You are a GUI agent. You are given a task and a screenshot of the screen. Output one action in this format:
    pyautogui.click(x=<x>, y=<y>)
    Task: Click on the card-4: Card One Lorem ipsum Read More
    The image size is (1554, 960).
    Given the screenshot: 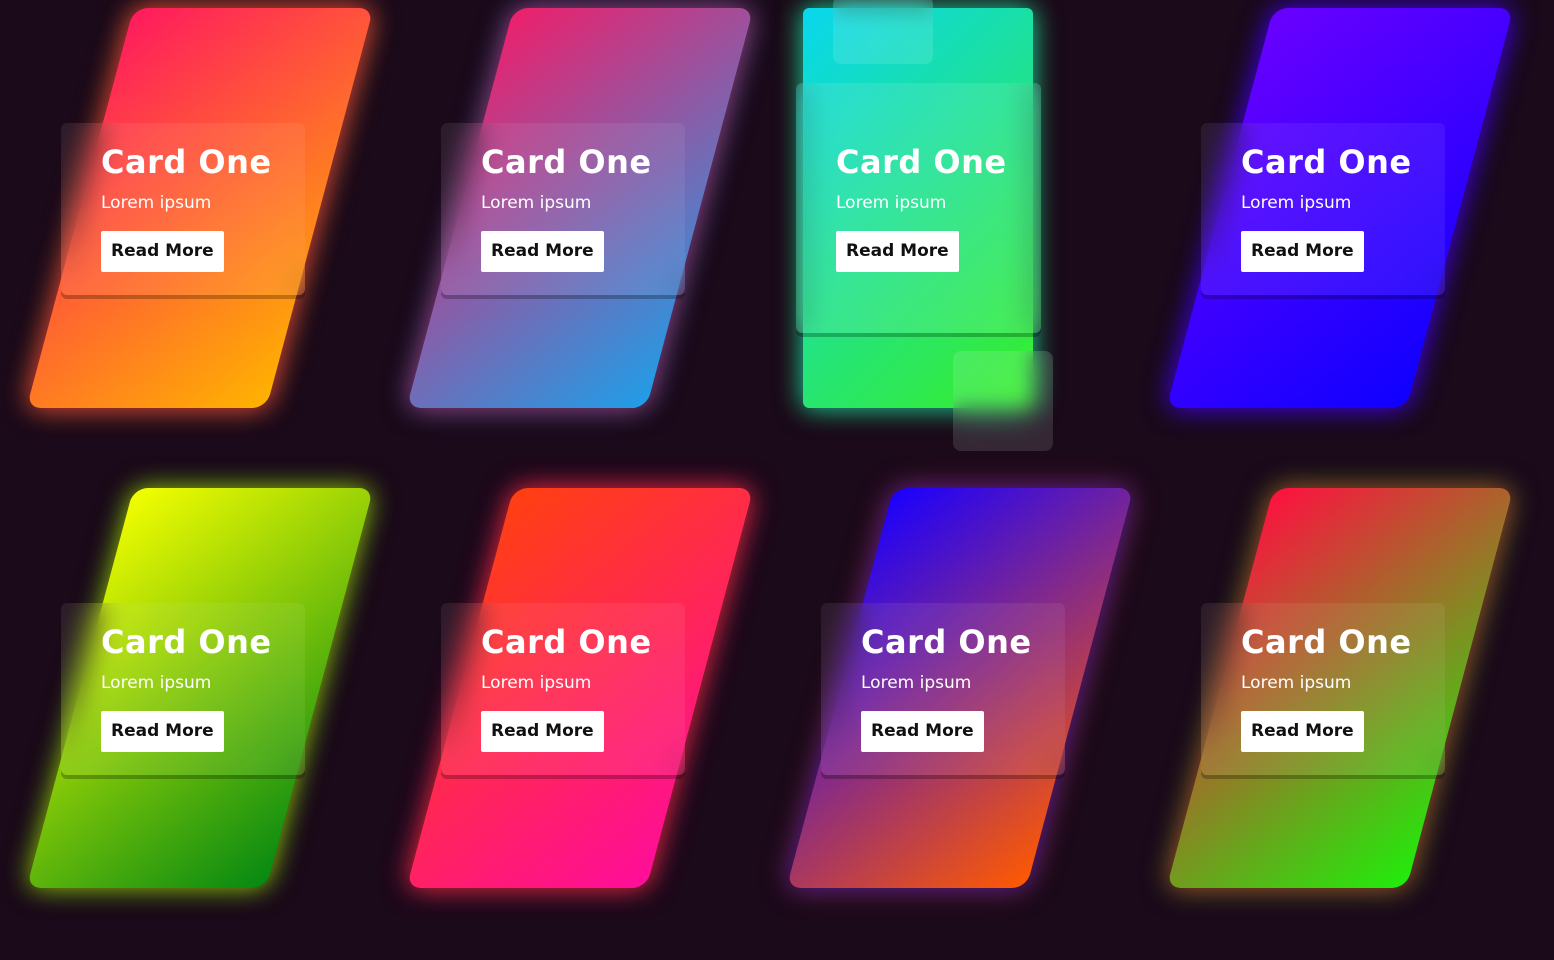 What is the action you would take?
    pyautogui.click(x=1330, y=240)
    